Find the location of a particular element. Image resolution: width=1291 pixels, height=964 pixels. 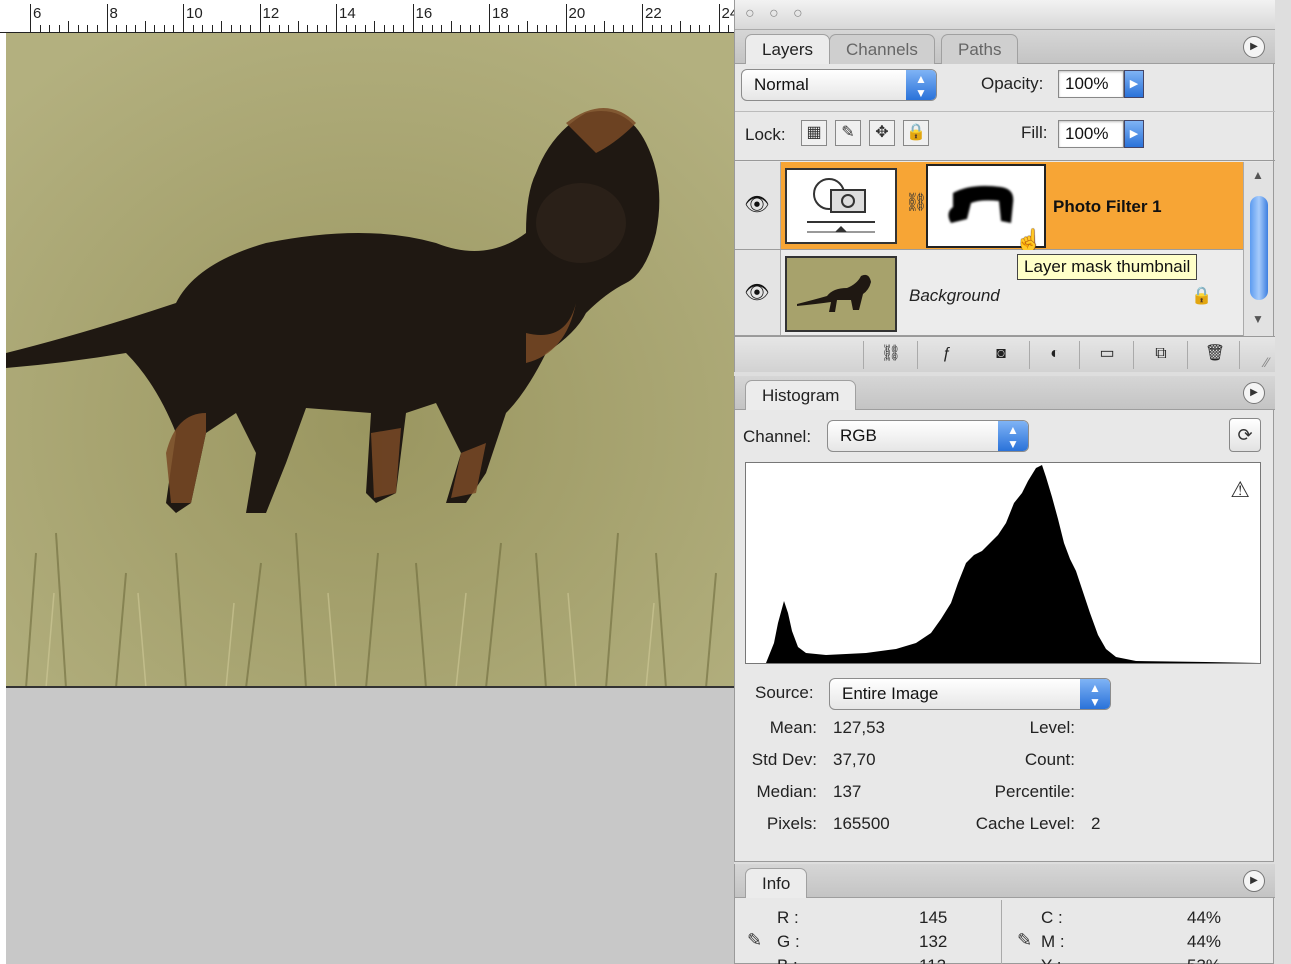

ruler-label: 20 is located at coordinates (577, 13).